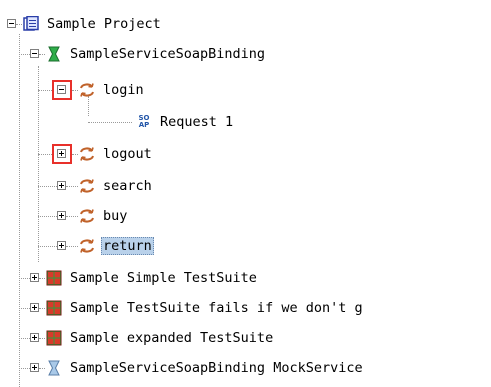 The width and height of the screenshot is (491, 387). Describe the element at coordinates (104, 24) in the screenshot. I see `project-label: Sample Project` at that location.